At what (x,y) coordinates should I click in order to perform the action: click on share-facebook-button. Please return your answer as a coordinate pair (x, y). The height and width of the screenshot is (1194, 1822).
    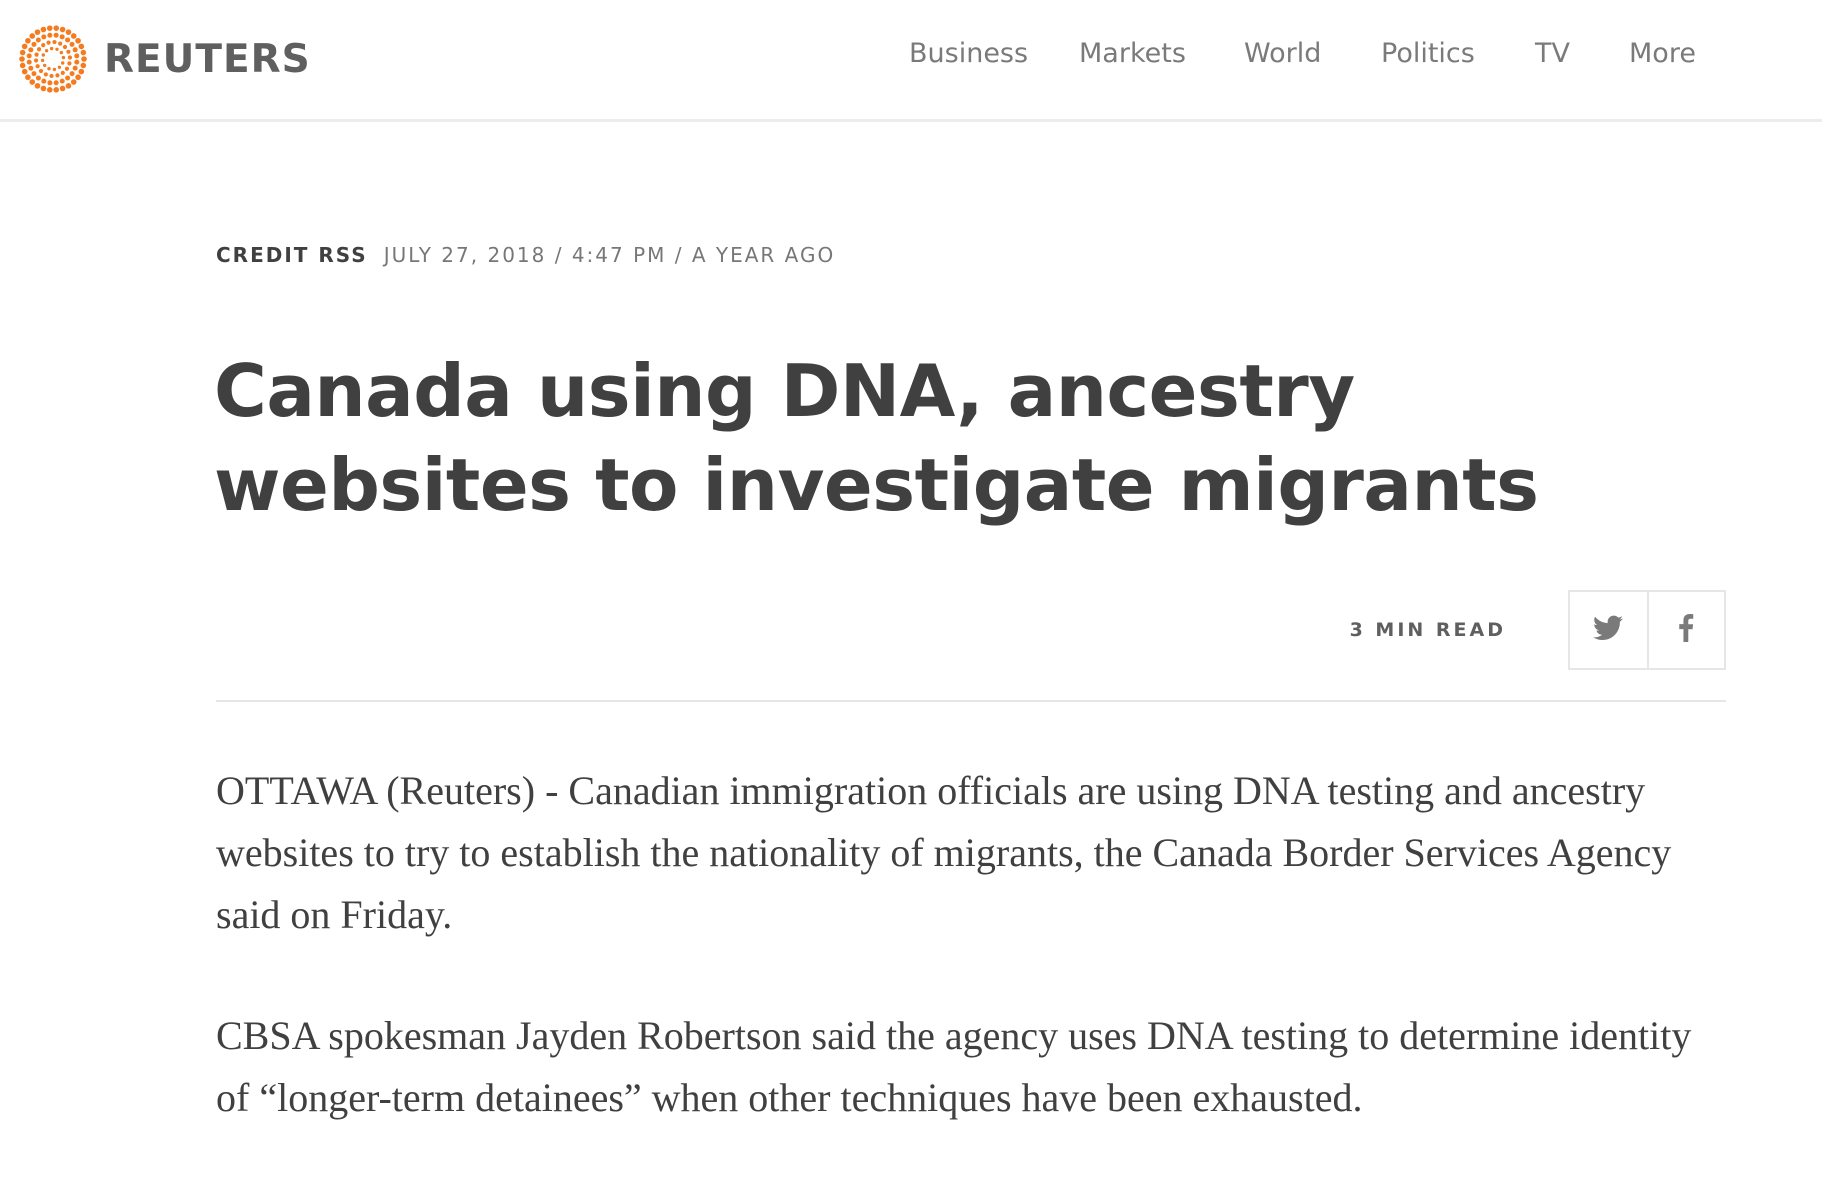
    Looking at the image, I should click on (1685, 630).